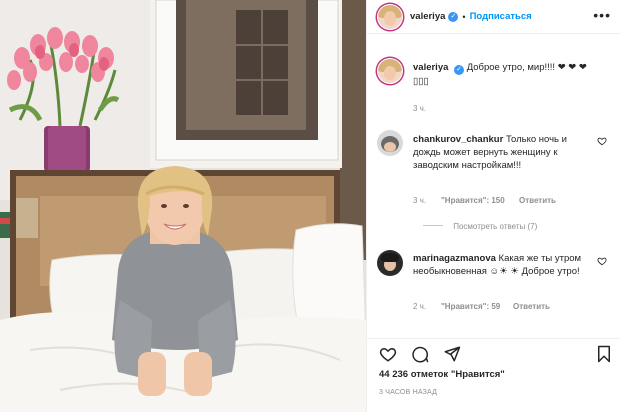  I want to click on comment-time: 3 ч., so click(419, 200).